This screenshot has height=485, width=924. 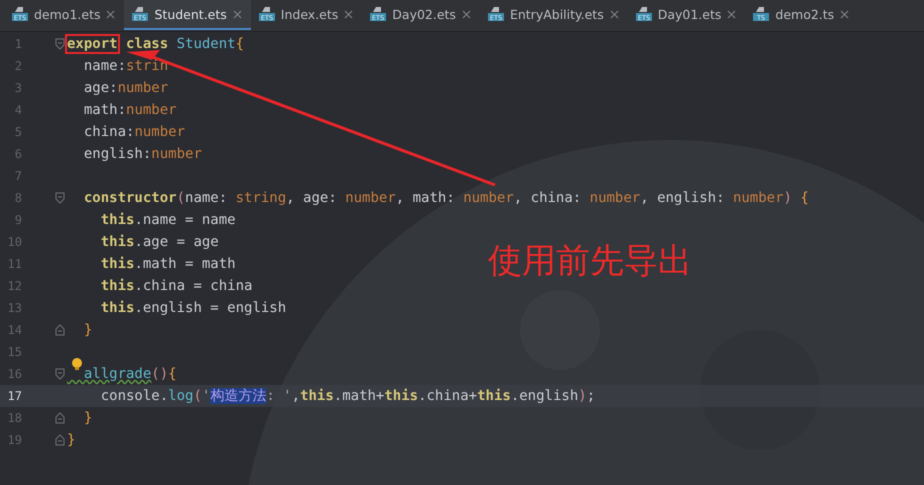 What do you see at coordinates (14, 396) in the screenshot?
I see `line-number: 17` at bounding box center [14, 396].